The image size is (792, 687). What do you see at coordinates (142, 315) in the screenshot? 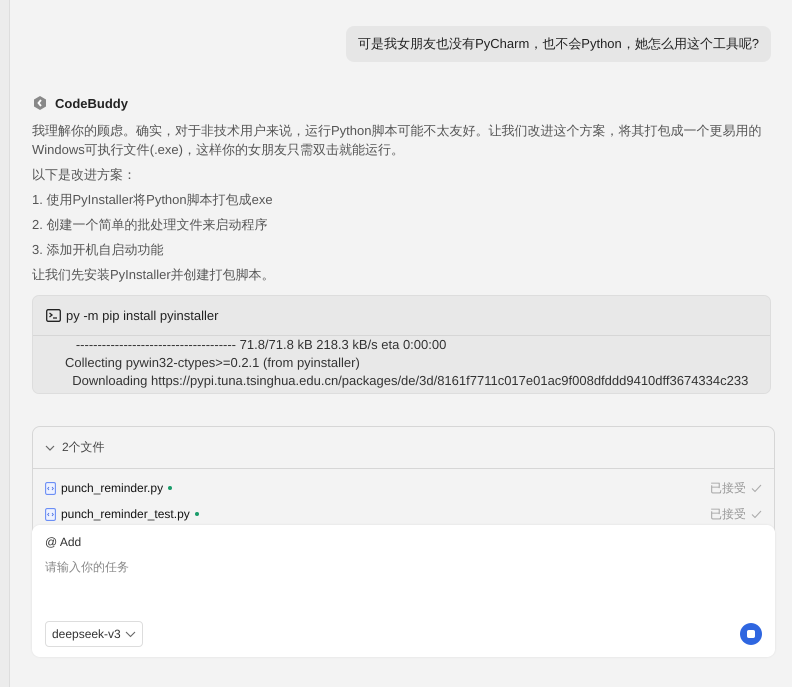
I see `terminal-command: py -m pip install pyinstaller` at bounding box center [142, 315].